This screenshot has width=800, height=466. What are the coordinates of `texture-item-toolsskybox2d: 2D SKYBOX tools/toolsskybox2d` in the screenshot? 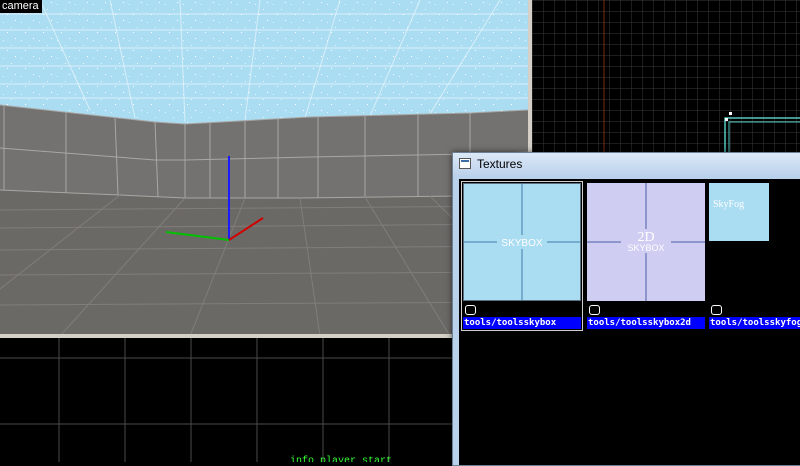 It's located at (646, 257).